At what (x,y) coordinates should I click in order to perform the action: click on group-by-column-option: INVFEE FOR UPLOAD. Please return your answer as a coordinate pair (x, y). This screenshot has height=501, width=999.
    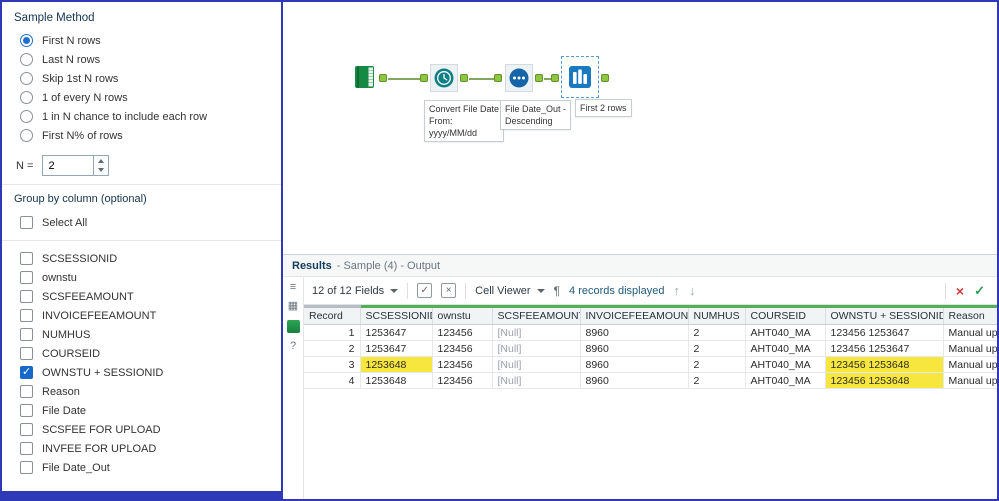
    Looking at the image, I should click on (143, 448).